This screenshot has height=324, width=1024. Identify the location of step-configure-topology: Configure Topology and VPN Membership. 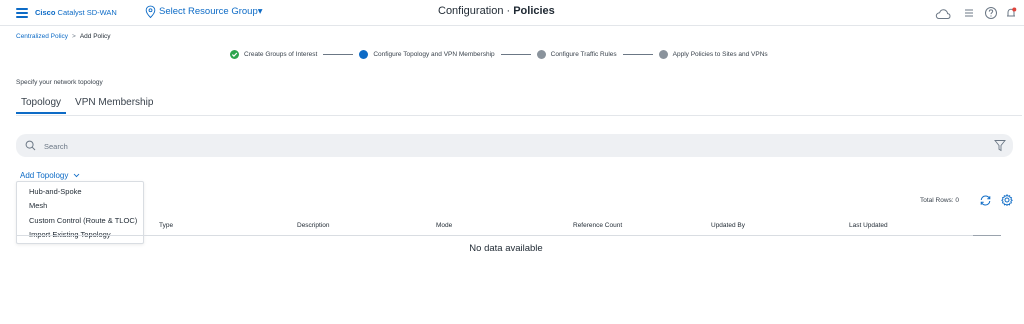
(427, 54).